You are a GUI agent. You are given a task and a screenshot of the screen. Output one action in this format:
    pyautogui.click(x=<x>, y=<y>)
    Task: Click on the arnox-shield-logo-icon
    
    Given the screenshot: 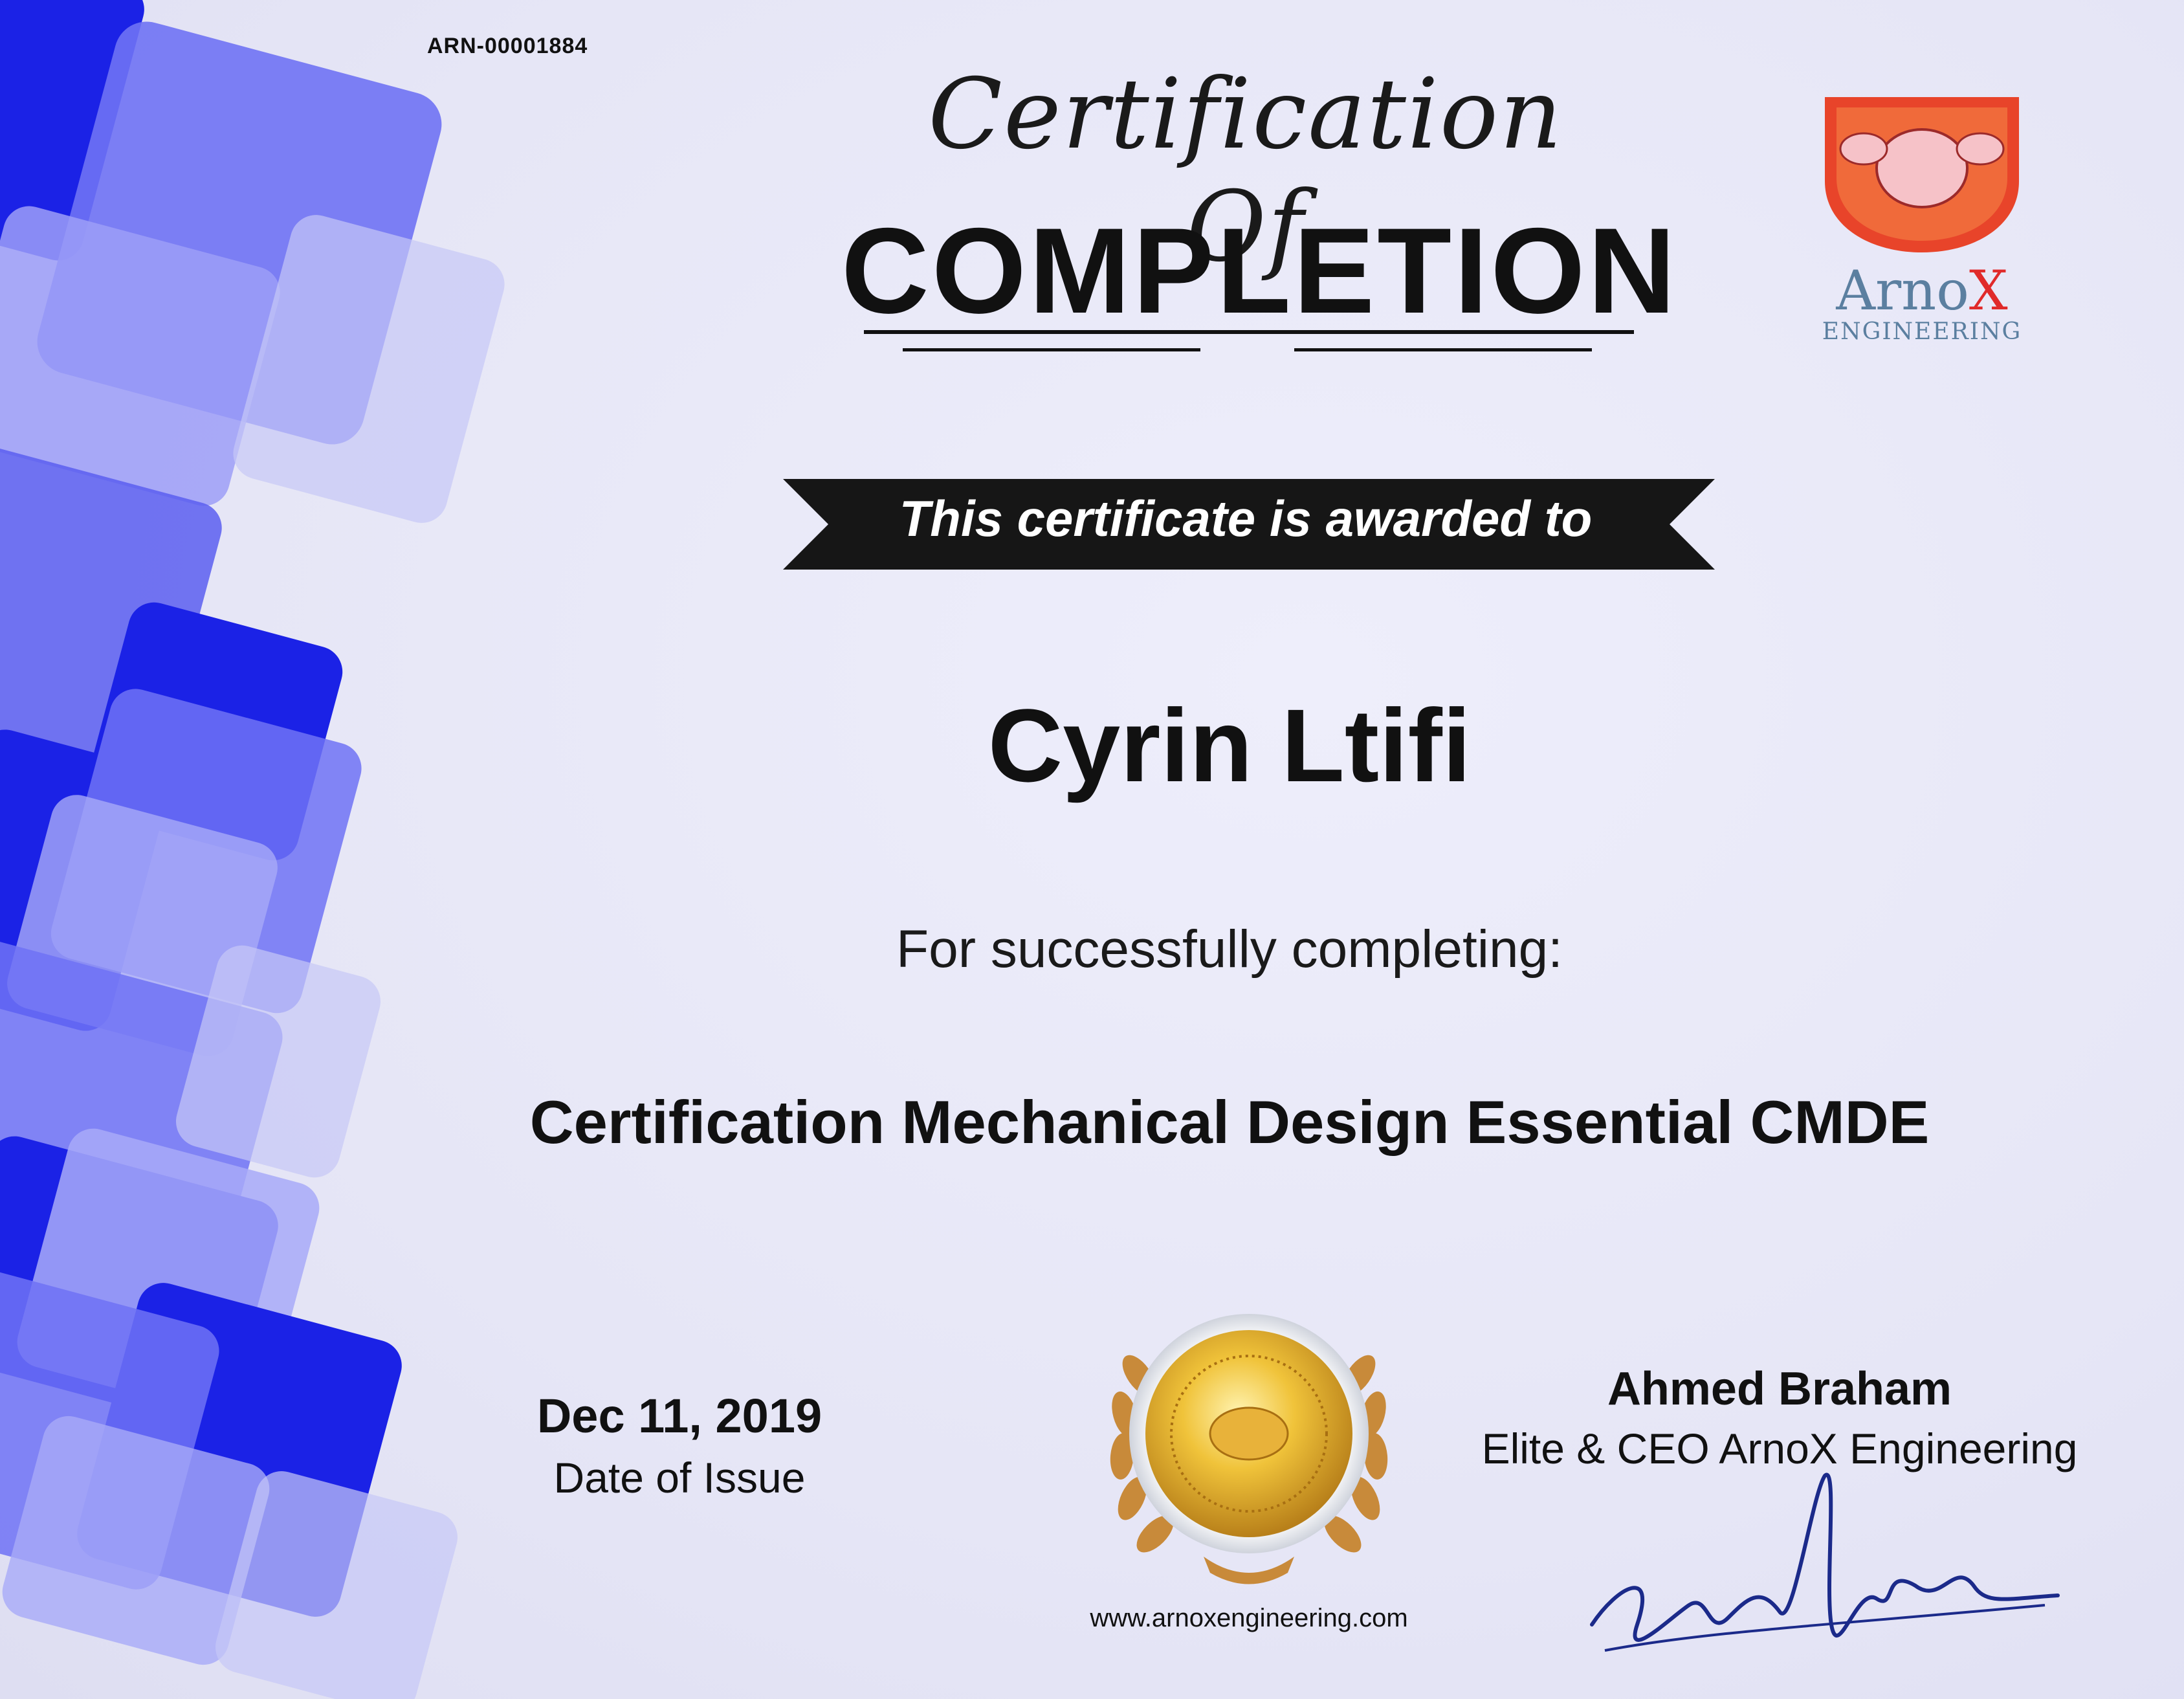 What is the action you would take?
    pyautogui.click(x=1922, y=175)
    